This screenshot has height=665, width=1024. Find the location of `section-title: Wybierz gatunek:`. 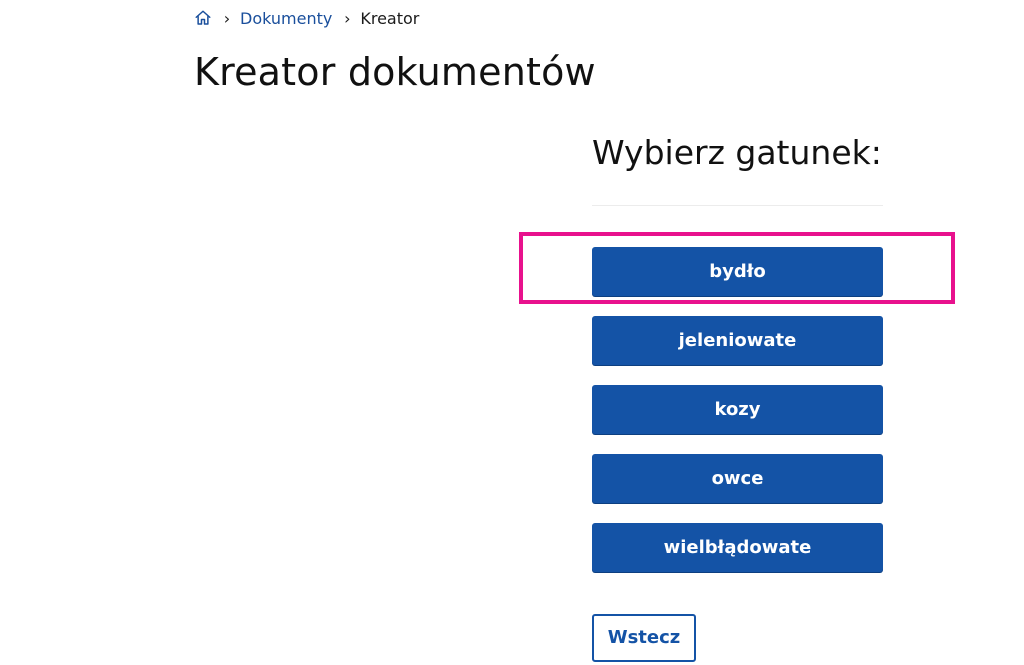

section-title: Wybierz gatunek: is located at coordinates (737, 152).